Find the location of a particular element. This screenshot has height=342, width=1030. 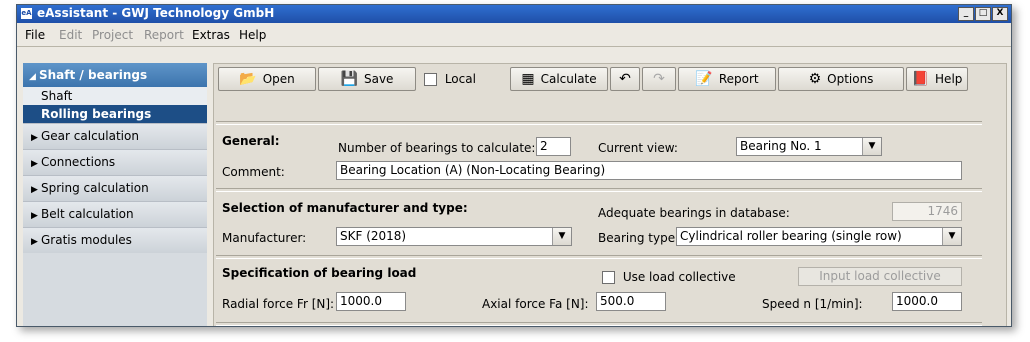

sidebar-item-label: Spring calculation is located at coordinates (95, 188).